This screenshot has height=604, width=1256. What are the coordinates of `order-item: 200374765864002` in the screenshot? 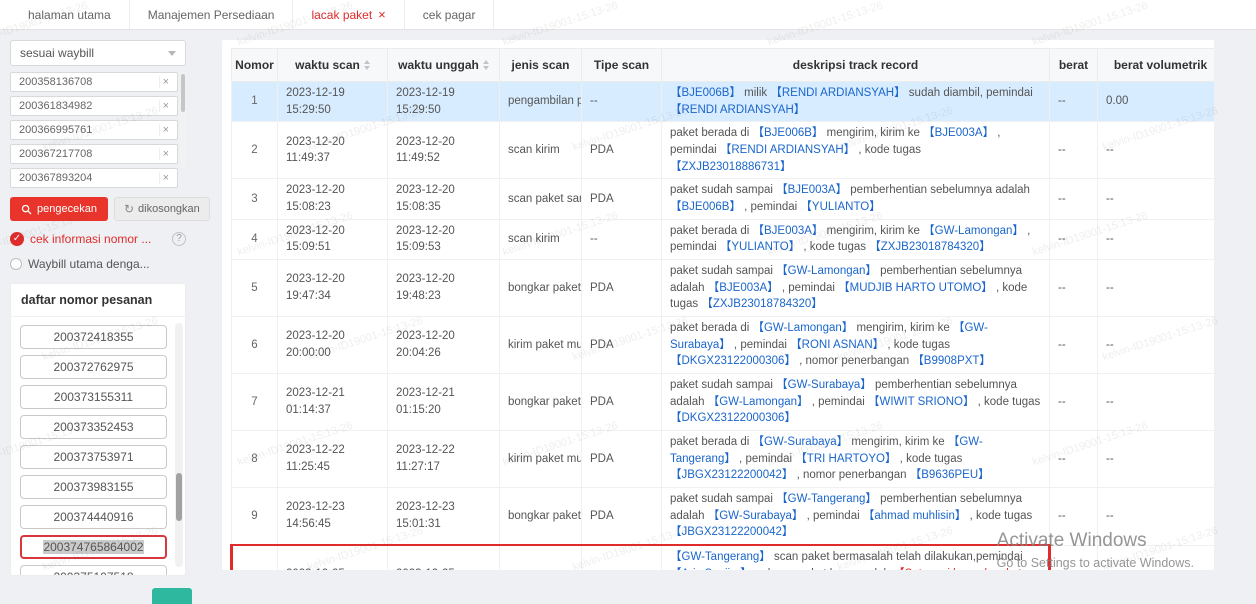 It's located at (93, 547).